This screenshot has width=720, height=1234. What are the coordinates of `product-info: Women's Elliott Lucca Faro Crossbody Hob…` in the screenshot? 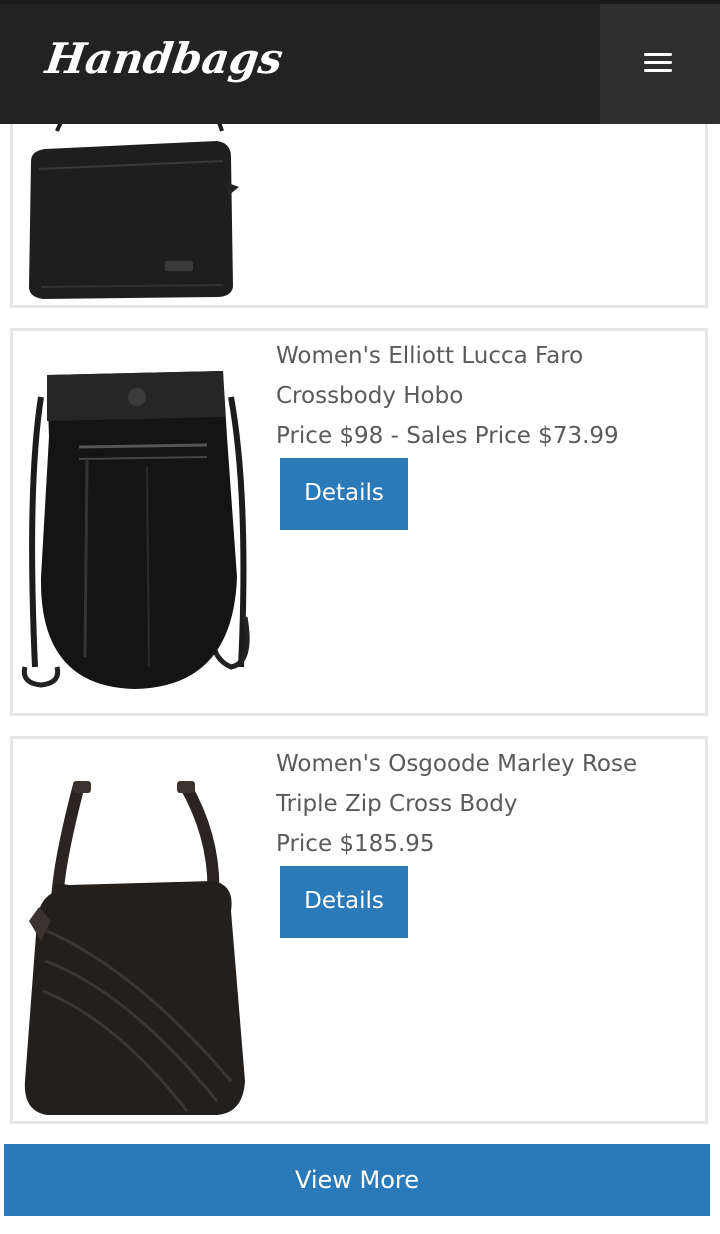 It's located at (486, 433).